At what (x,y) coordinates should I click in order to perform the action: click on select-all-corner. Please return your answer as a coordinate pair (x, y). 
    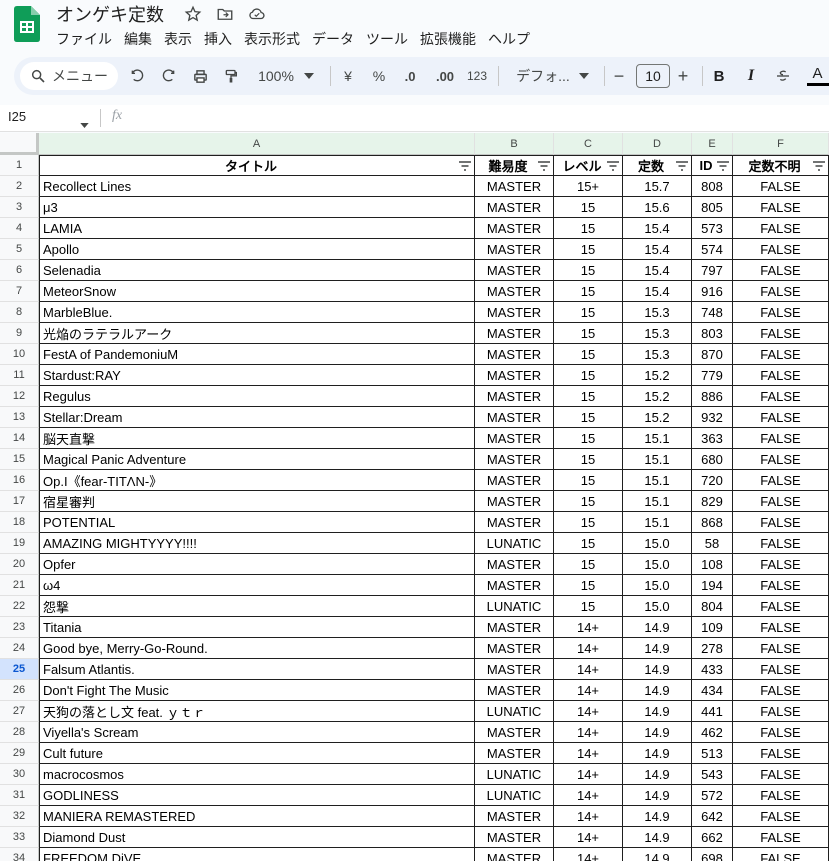
    Looking at the image, I should click on (19, 144).